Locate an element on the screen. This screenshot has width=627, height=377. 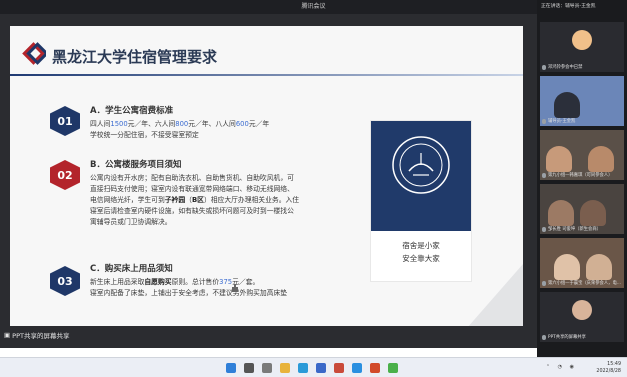
section-number-03: 03 is located at coordinates (65, 281).